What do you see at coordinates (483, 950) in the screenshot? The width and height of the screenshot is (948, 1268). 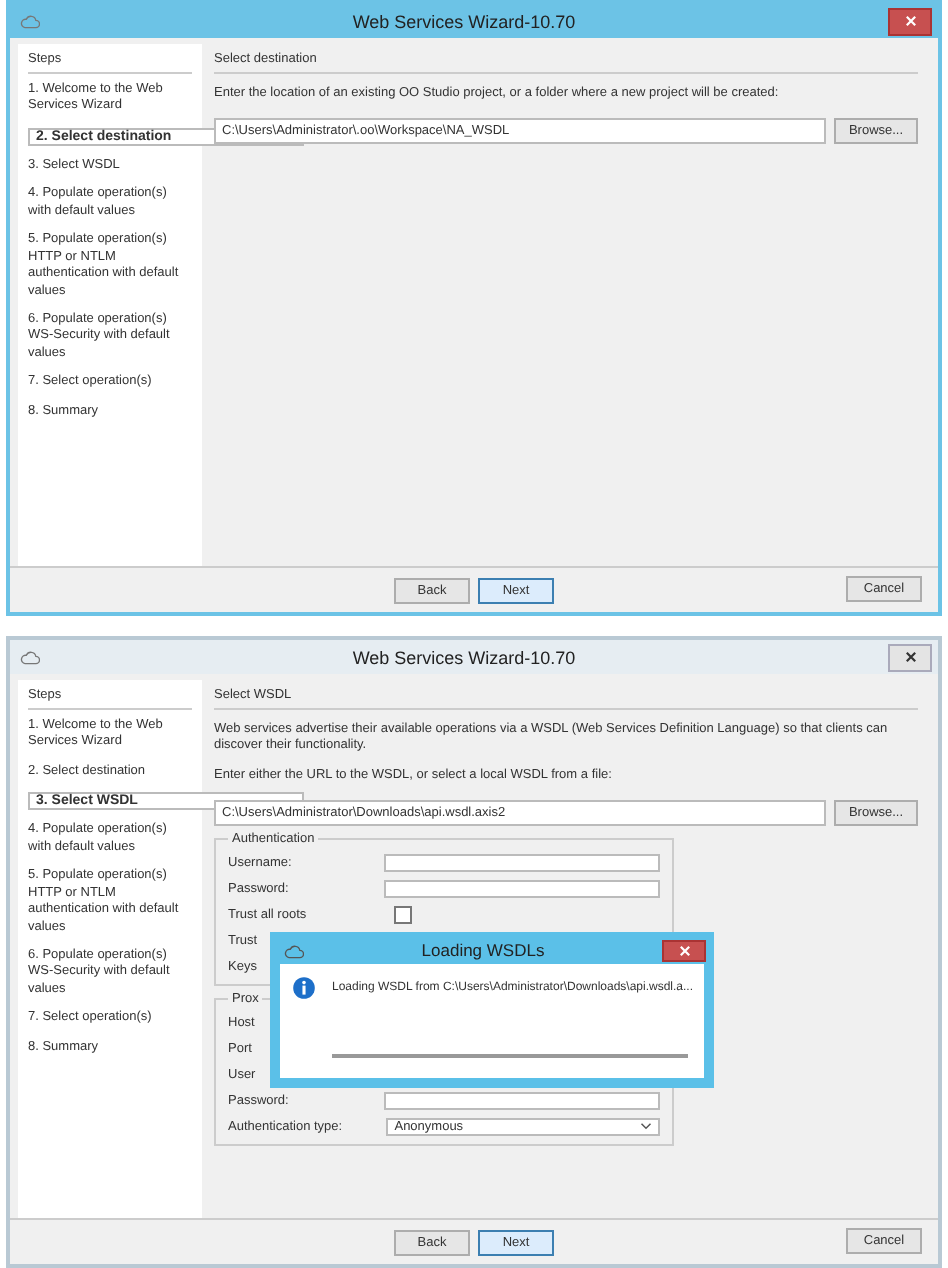 I see `dialog-title: Loading WSDLs` at bounding box center [483, 950].